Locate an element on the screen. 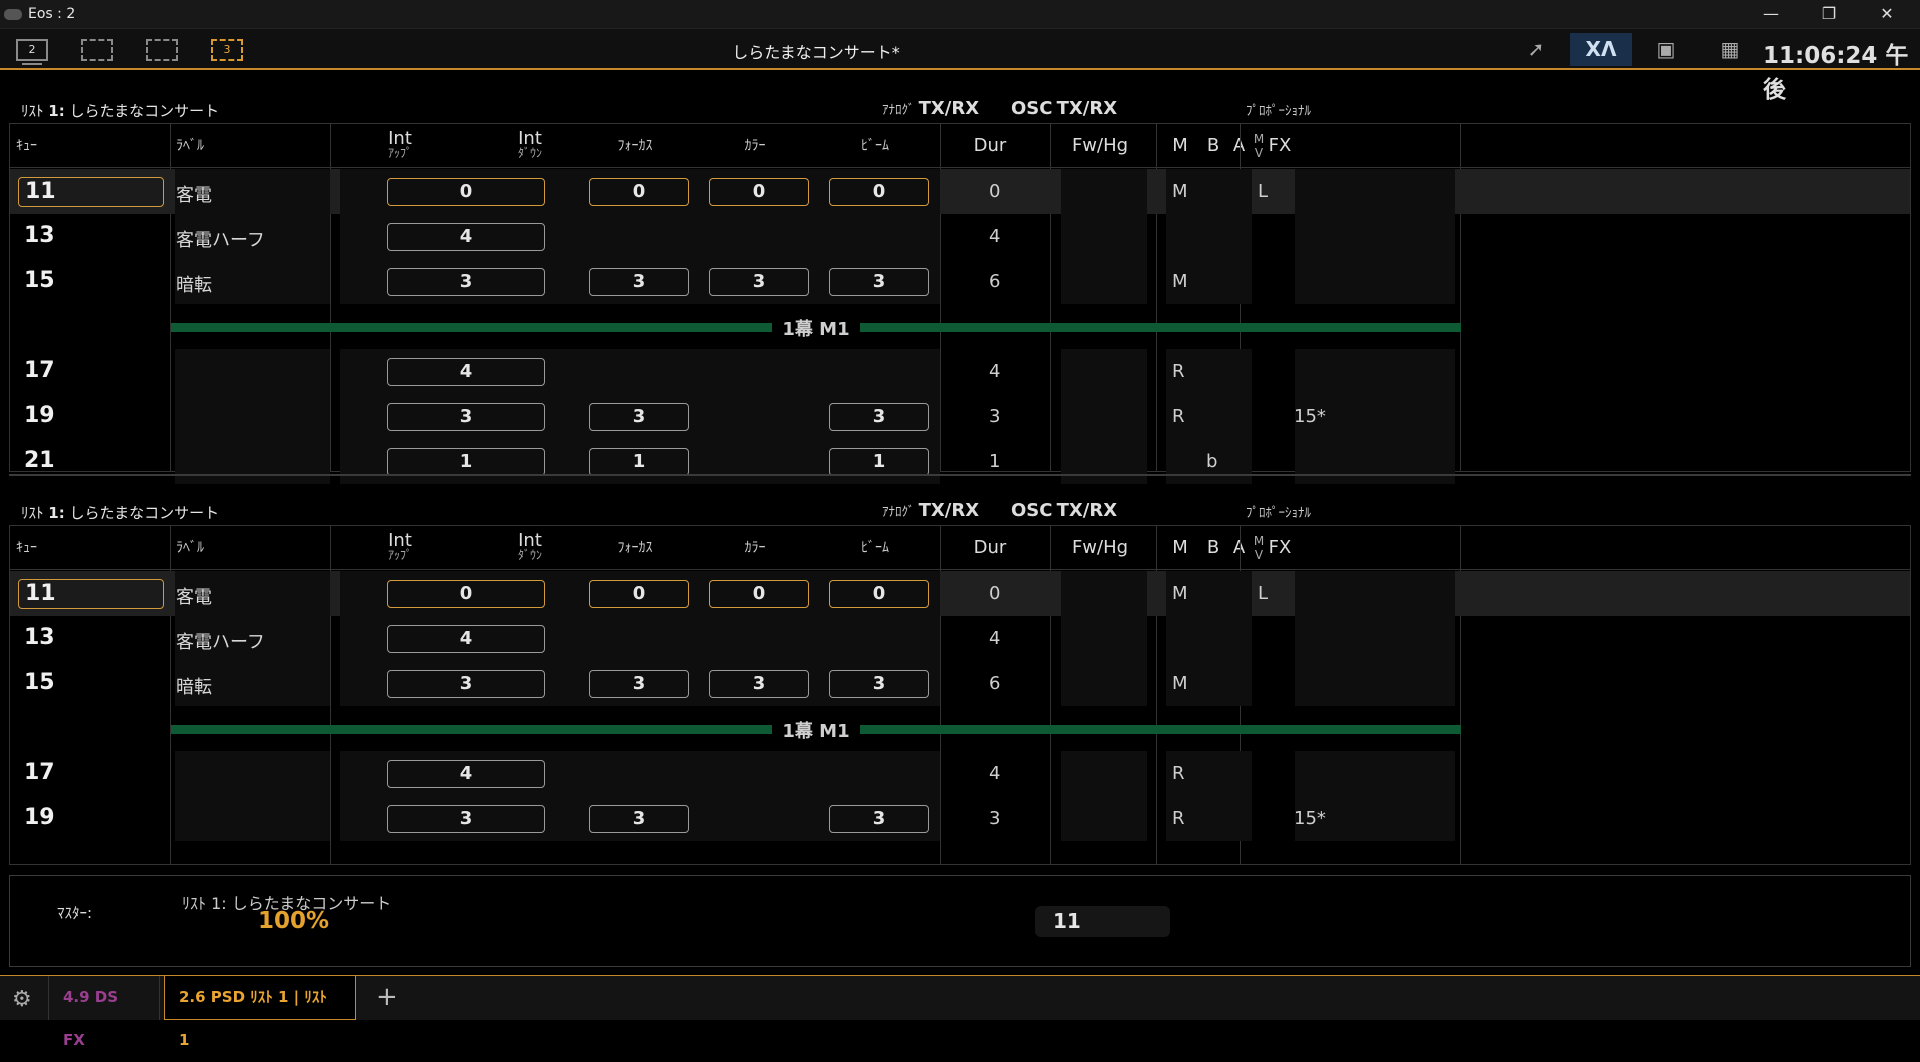 Image resolution: width=1920 pixels, height=1062 pixels. tab-ds-fx: 4.9 DS FX is located at coordinates (104, 1012).